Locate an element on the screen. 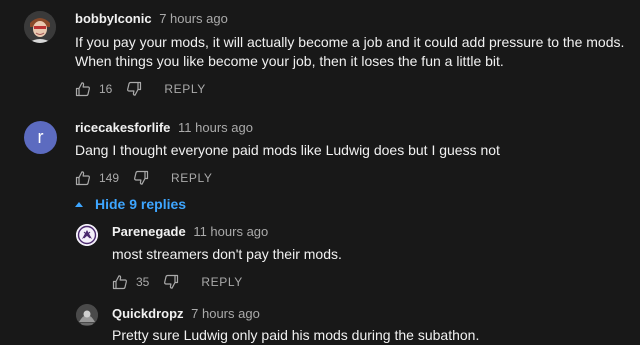 Image resolution: width=640 pixels, height=345 pixels. hide-replies-button: Hide 9 replies is located at coordinates (130, 204).